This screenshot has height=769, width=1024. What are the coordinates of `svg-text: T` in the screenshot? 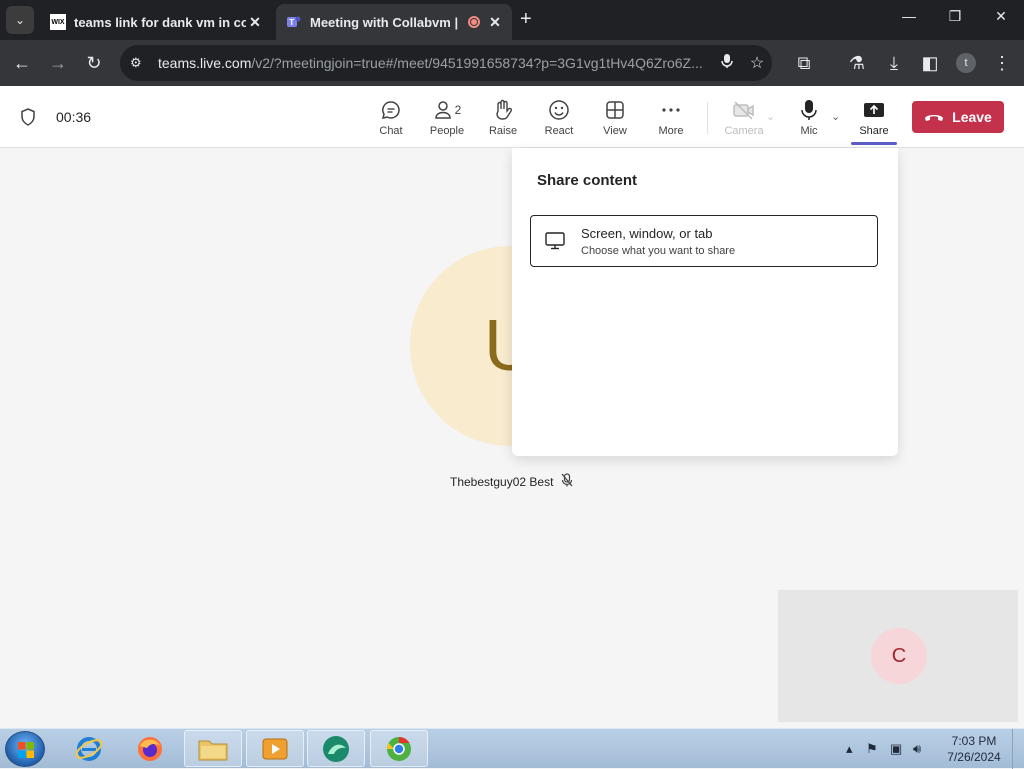 It's located at (291, 22).